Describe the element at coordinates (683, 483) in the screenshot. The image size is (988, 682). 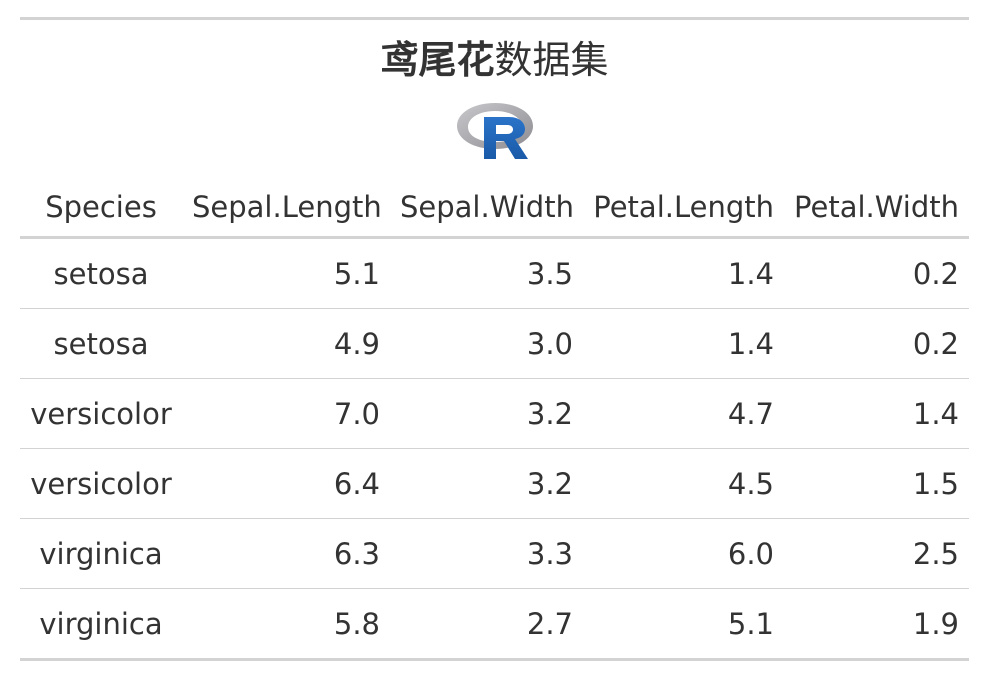
I see `cell-petal-length: 4.5` at that location.